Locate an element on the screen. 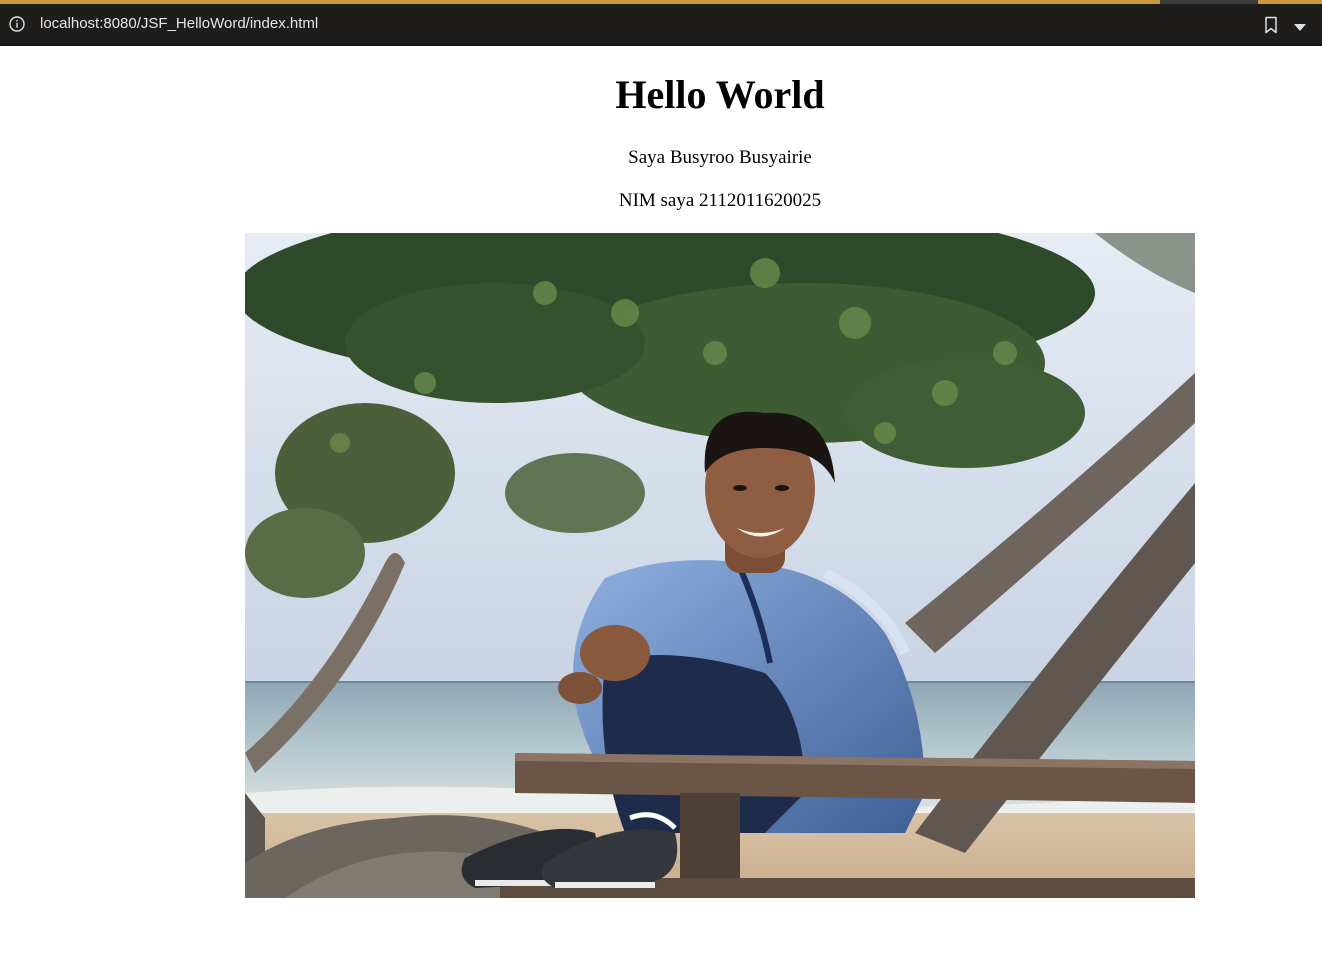  url-text: localhost:8080/JSF_HelloWord/index.html is located at coordinates (179, 23).